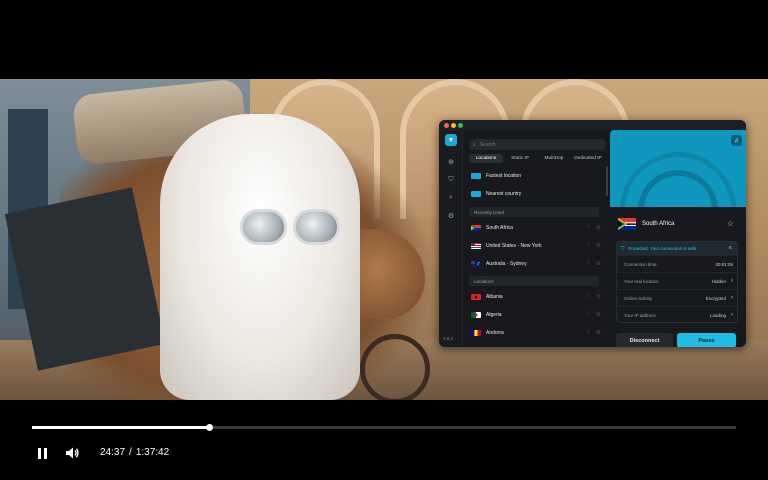  What do you see at coordinates (504, 175) in the screenshot?
I see `list-item-label: Fastest location` at bounding box center [504, 175].